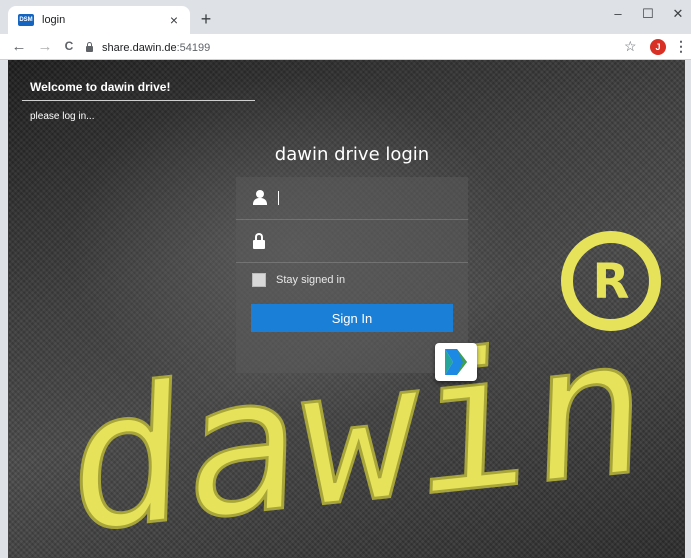 The image size is (691, 558). Describe the element at coordinates (174, 20) in the screenshot. I see `tab-close-icon: ×` at that location.